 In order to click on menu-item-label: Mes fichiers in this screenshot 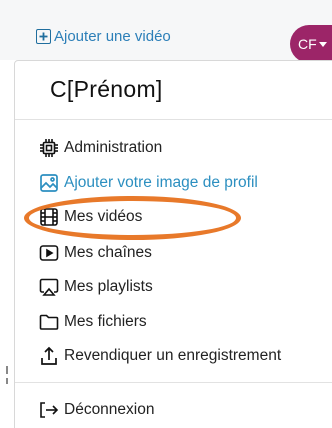, I will do `click(105, 321)`.